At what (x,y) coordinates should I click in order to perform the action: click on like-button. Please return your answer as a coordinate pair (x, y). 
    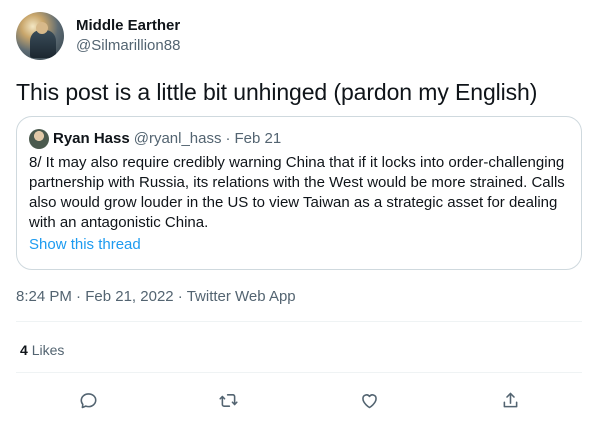
    Looking at the image, I should click on (369, 400).